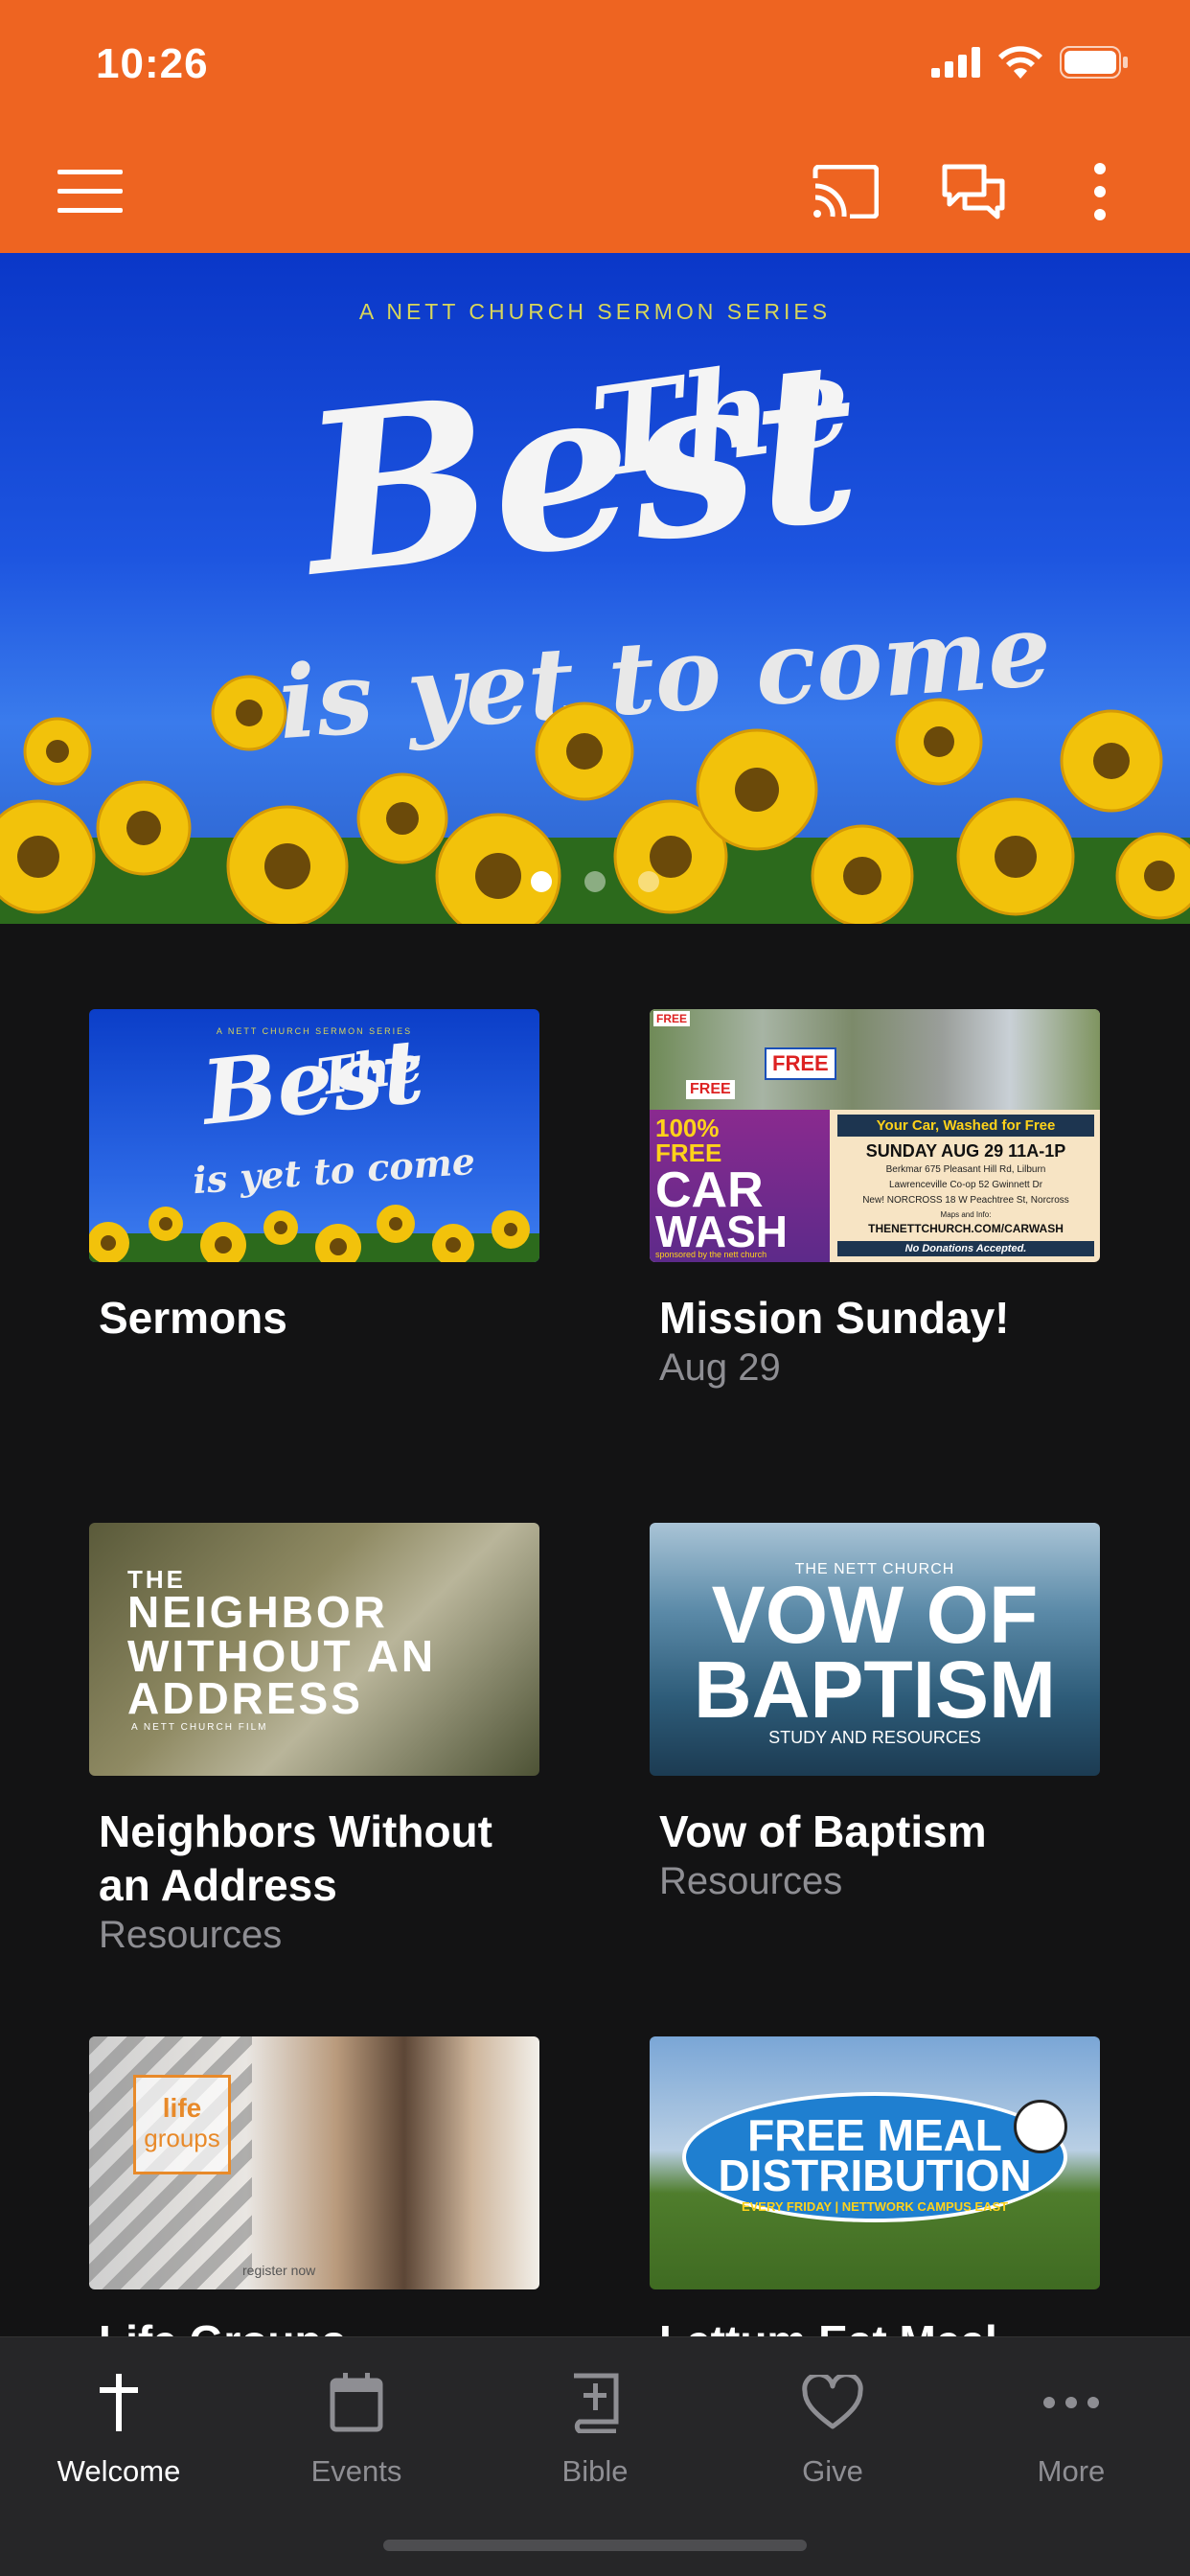  I want to click on tile-life-groups: life groups register now, so click(314, 2162).